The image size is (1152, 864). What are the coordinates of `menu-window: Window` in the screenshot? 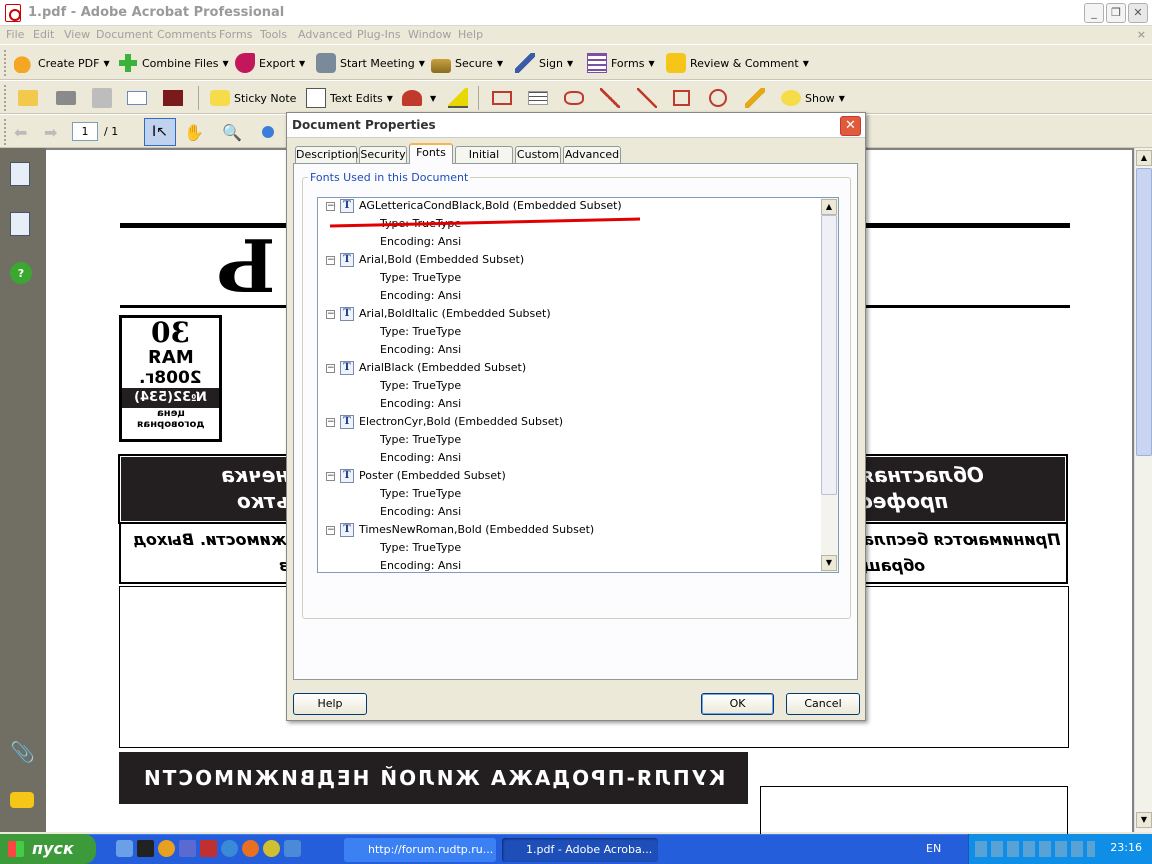 It's located at (429, 34).